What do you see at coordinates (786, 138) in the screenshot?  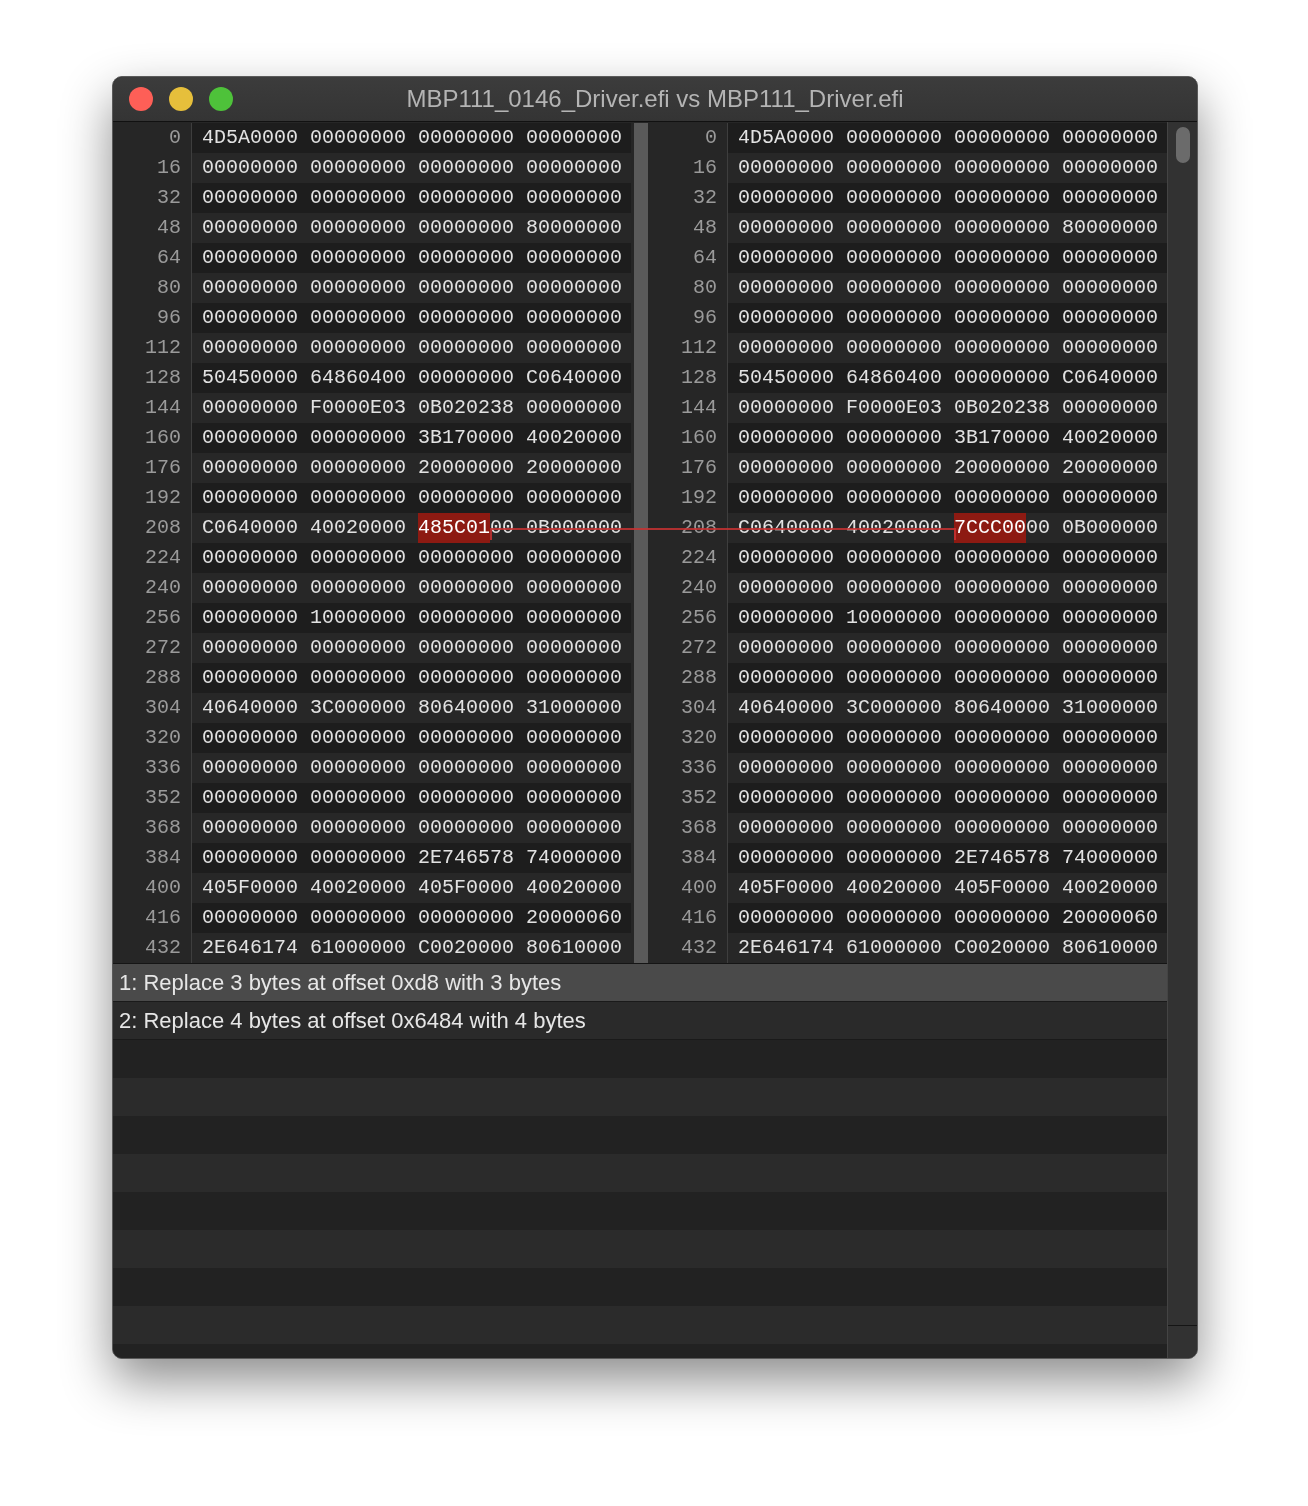 I see `hex-word: 4D5A0000` at bounding box center [786, 138].